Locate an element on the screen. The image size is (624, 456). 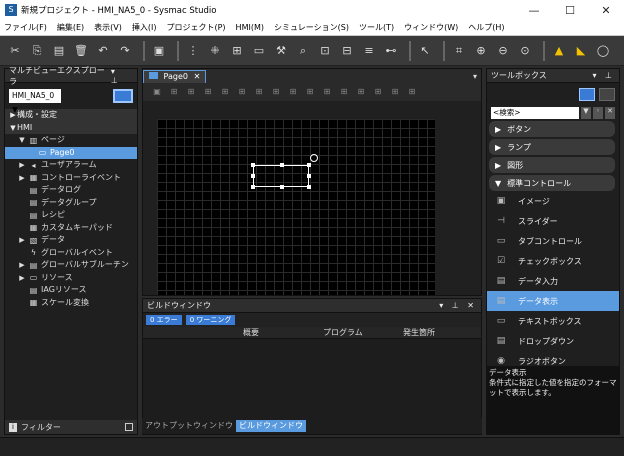
redo-icon: ↷ is located at coordinates (125, 51).